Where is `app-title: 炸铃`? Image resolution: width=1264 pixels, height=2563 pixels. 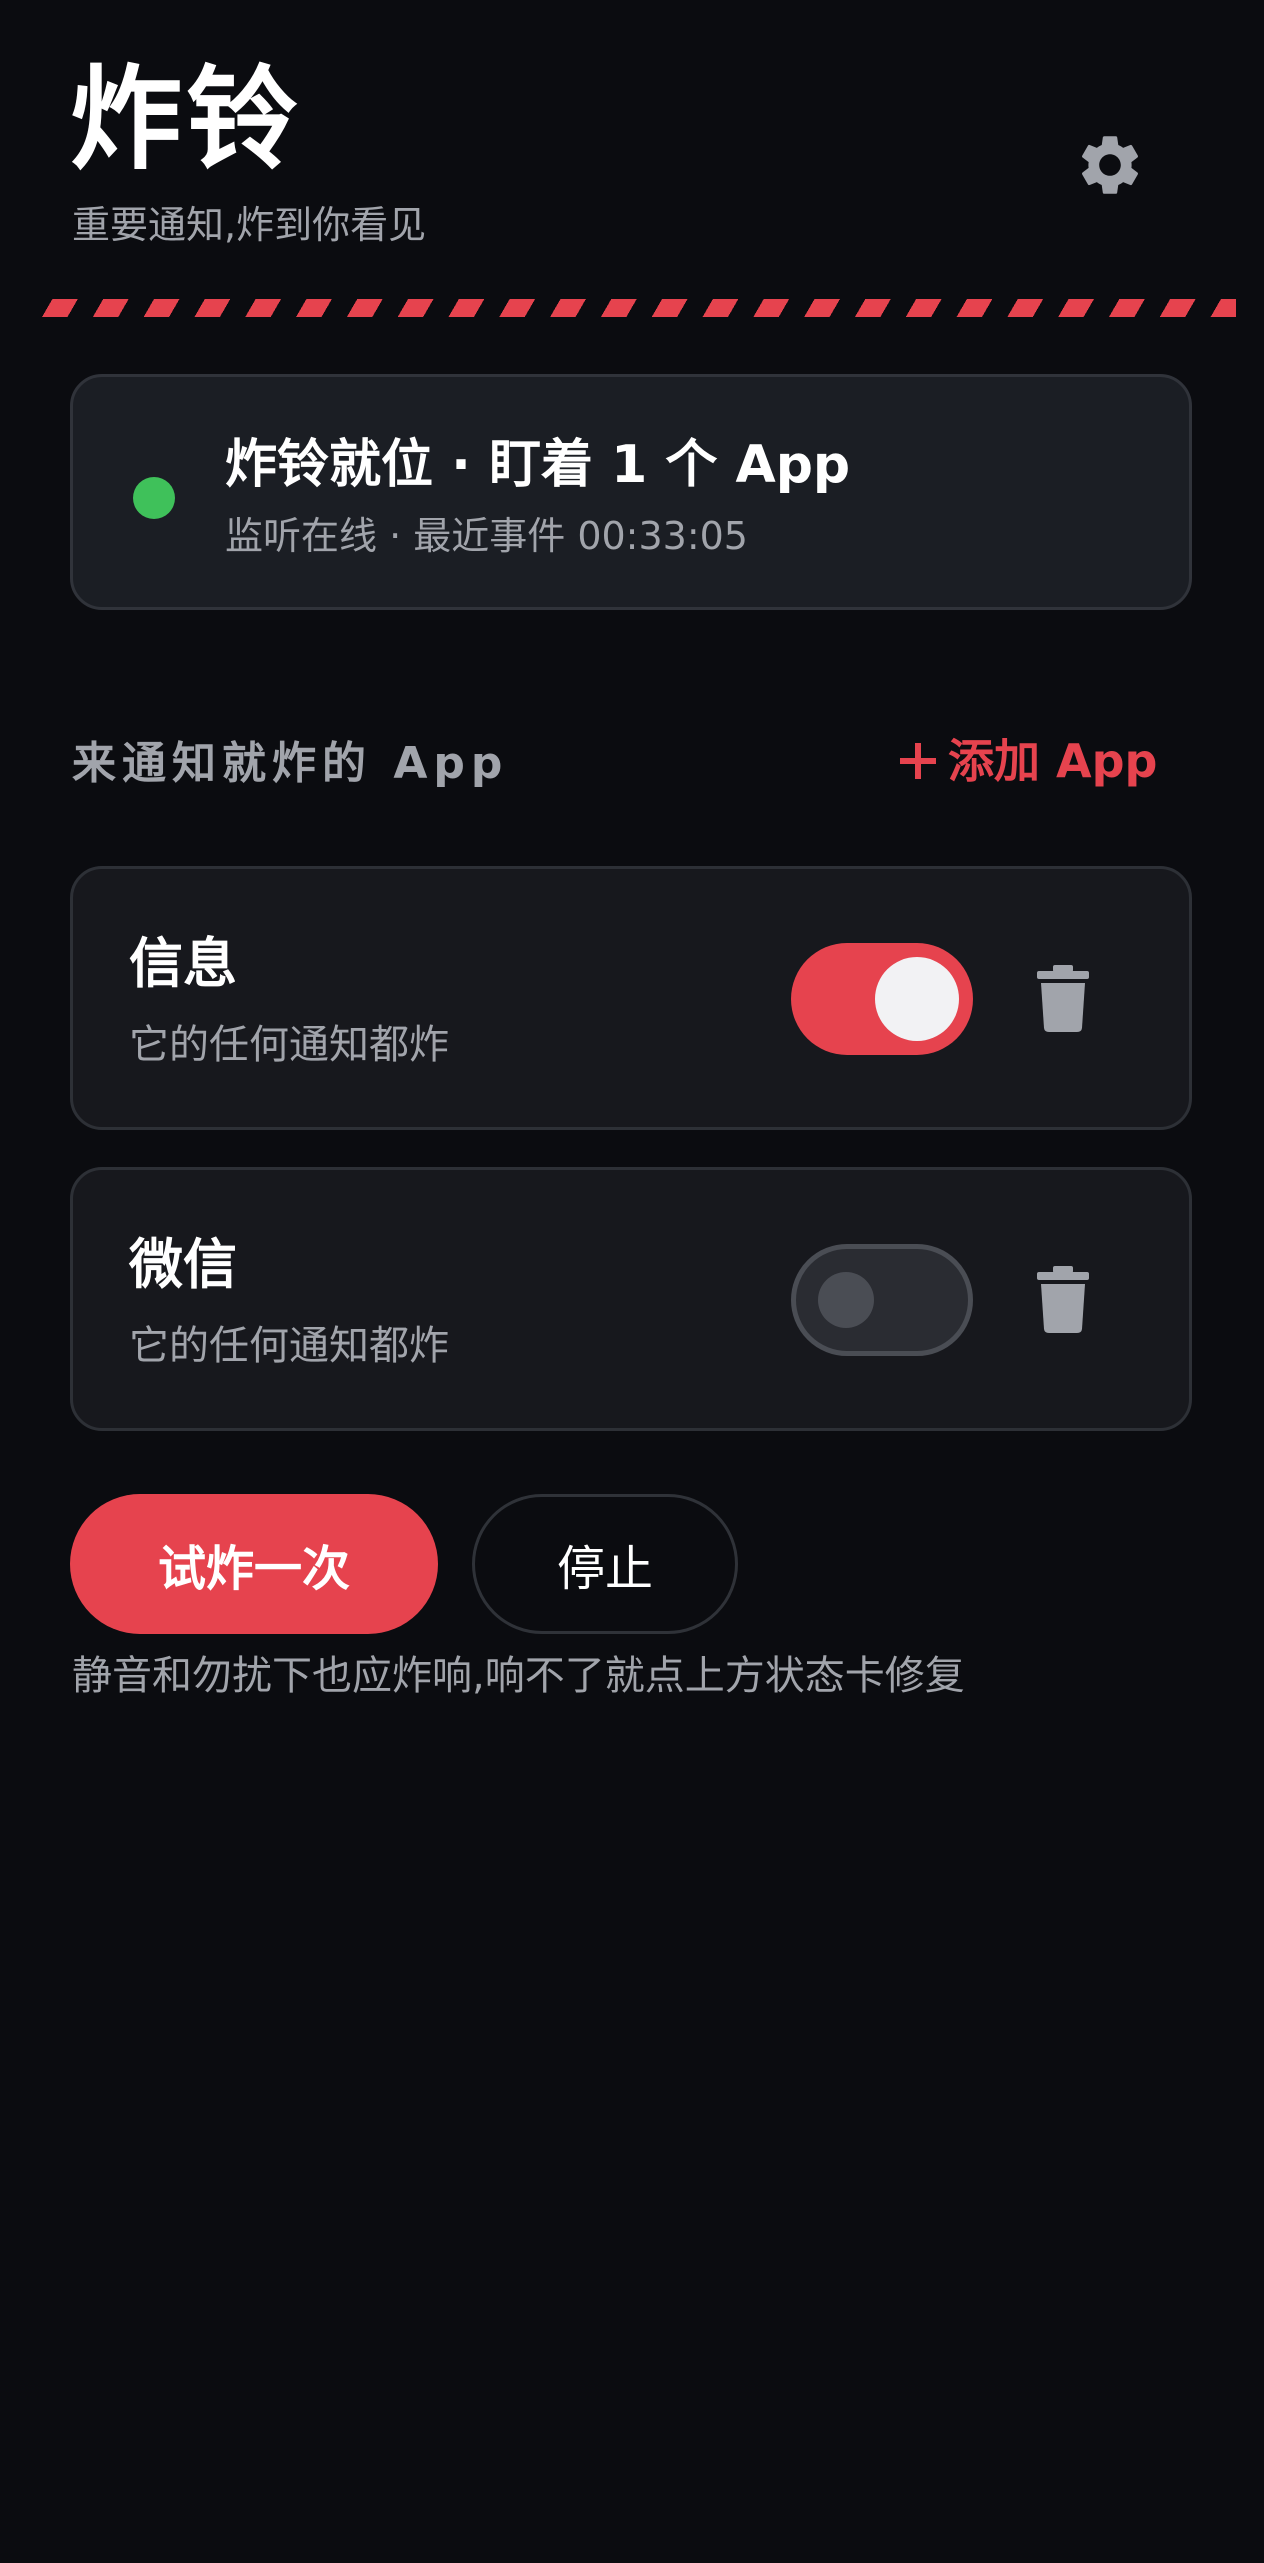
app-title: 炸铃 is located at coordinates (186, 120).